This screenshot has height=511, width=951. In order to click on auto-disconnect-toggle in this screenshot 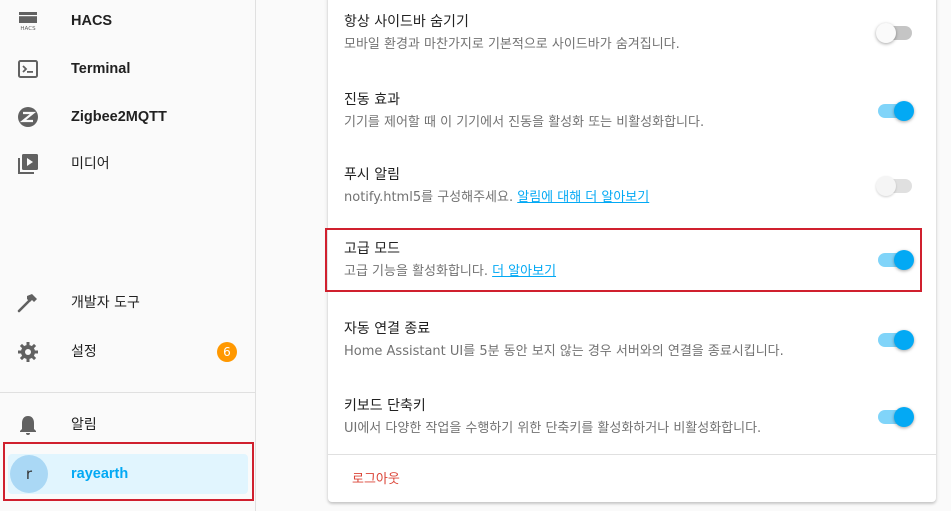, I will do `click(896, 340)`.